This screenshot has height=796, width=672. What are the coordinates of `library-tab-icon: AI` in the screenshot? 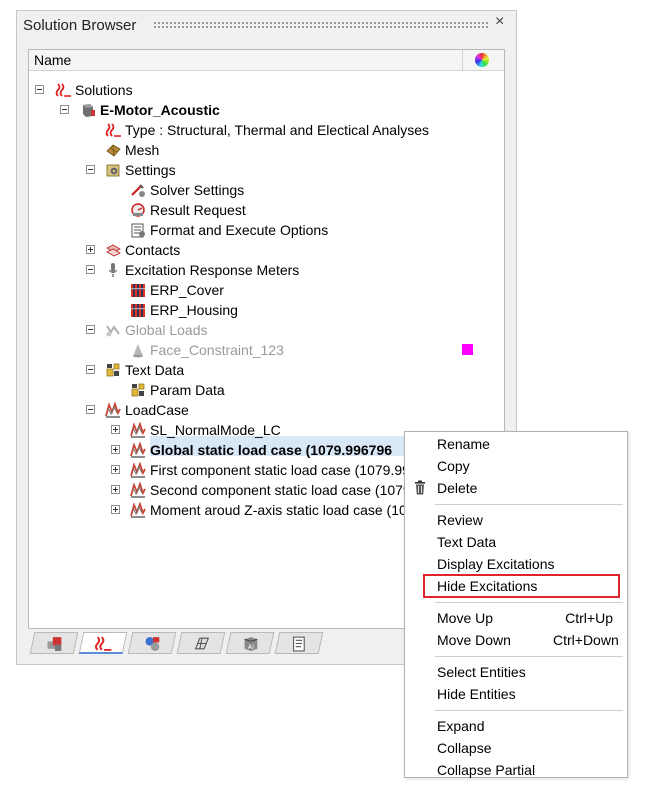 It's located at (251, 644).